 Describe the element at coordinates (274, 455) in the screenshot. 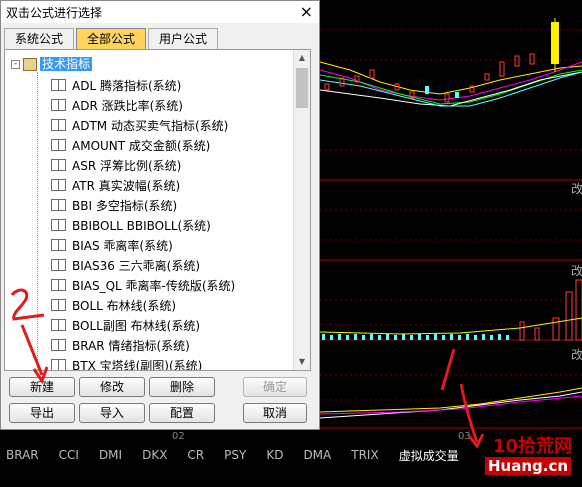

I see `indicator-tab-kd: KD` at that location.